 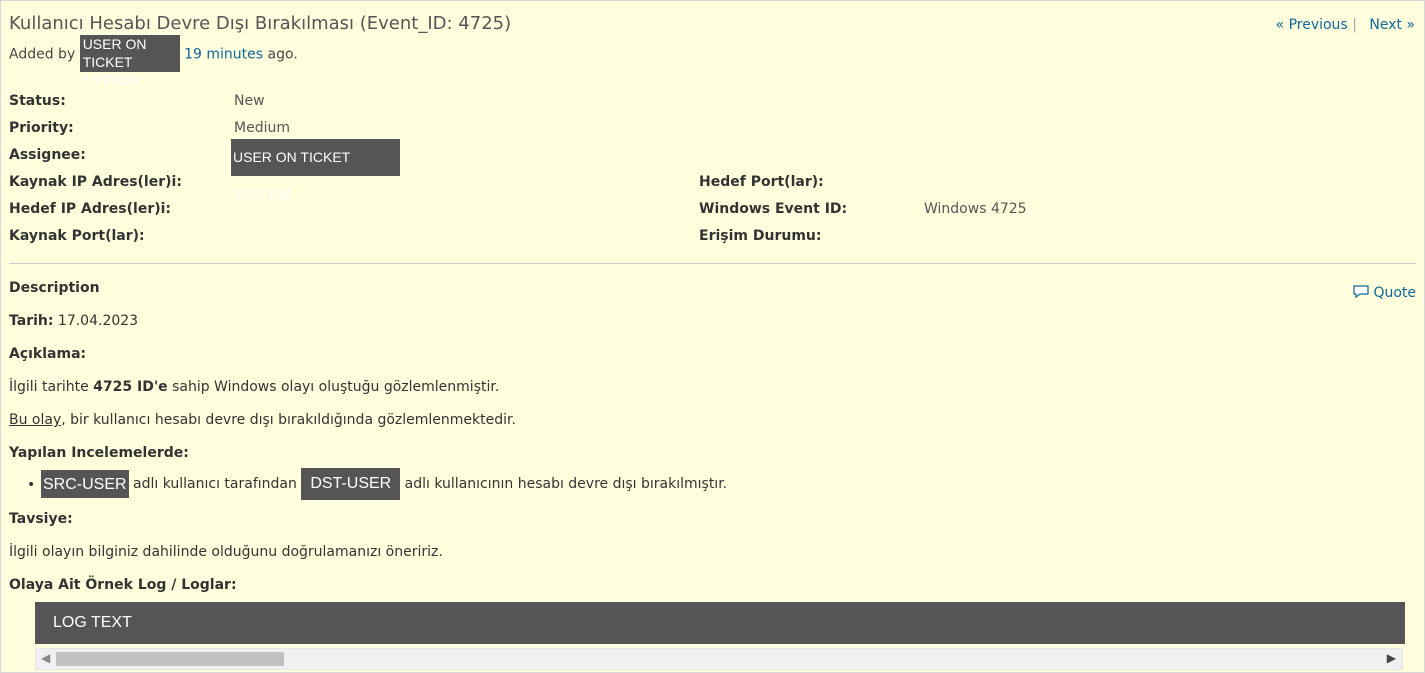 I want to click on log-text: LOG TEXT, so click(x=92, y=622).